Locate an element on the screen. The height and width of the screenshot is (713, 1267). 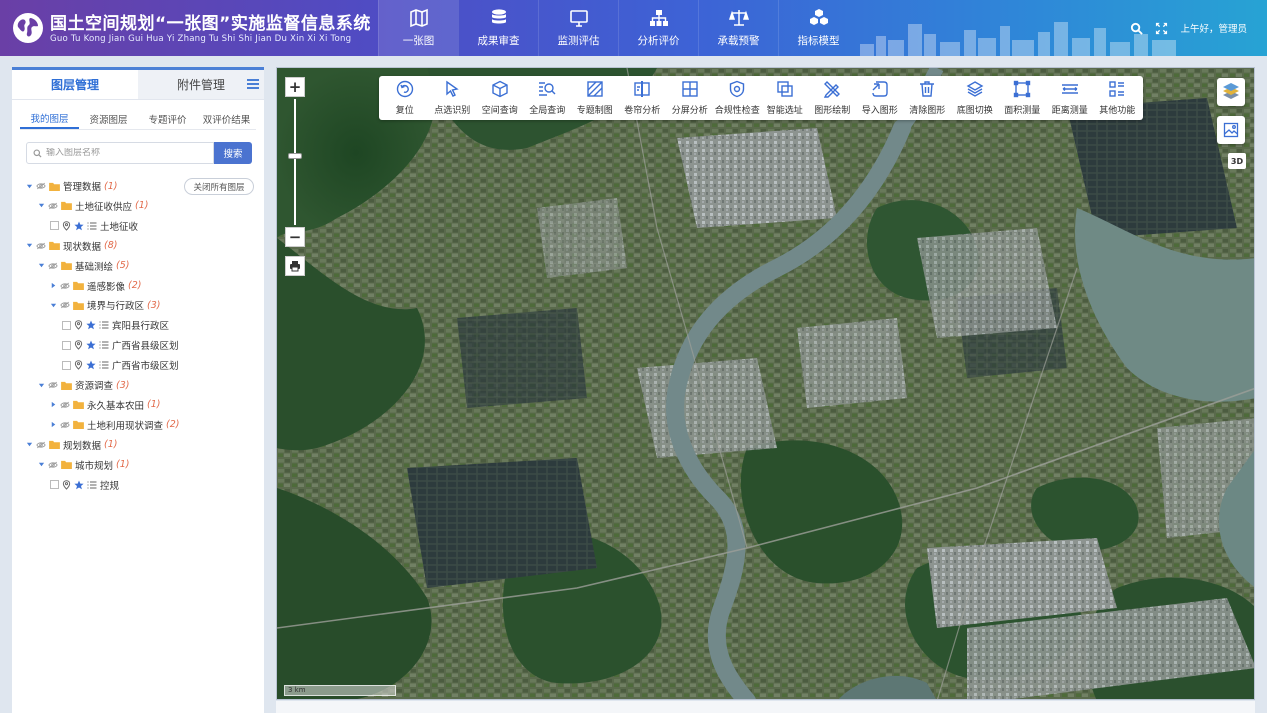
sub-tab-my-layers: 我的图层 is located at coordinates (49, 118).